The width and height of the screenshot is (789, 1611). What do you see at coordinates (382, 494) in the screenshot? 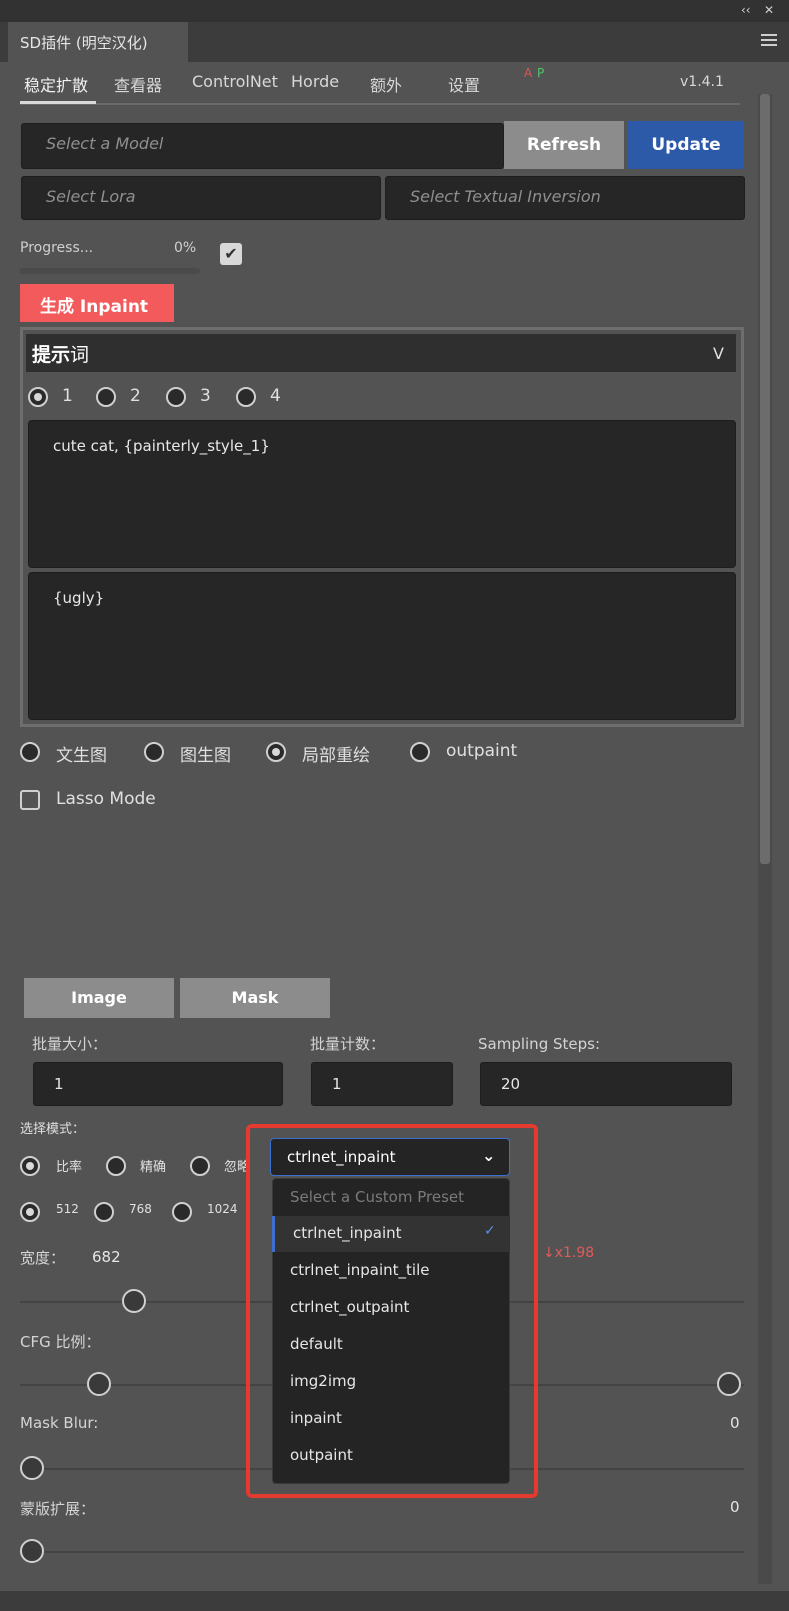
I see `positive-prompt-textarea: cute cat, {painterly_style_1}` at bounding box center [382, 494].